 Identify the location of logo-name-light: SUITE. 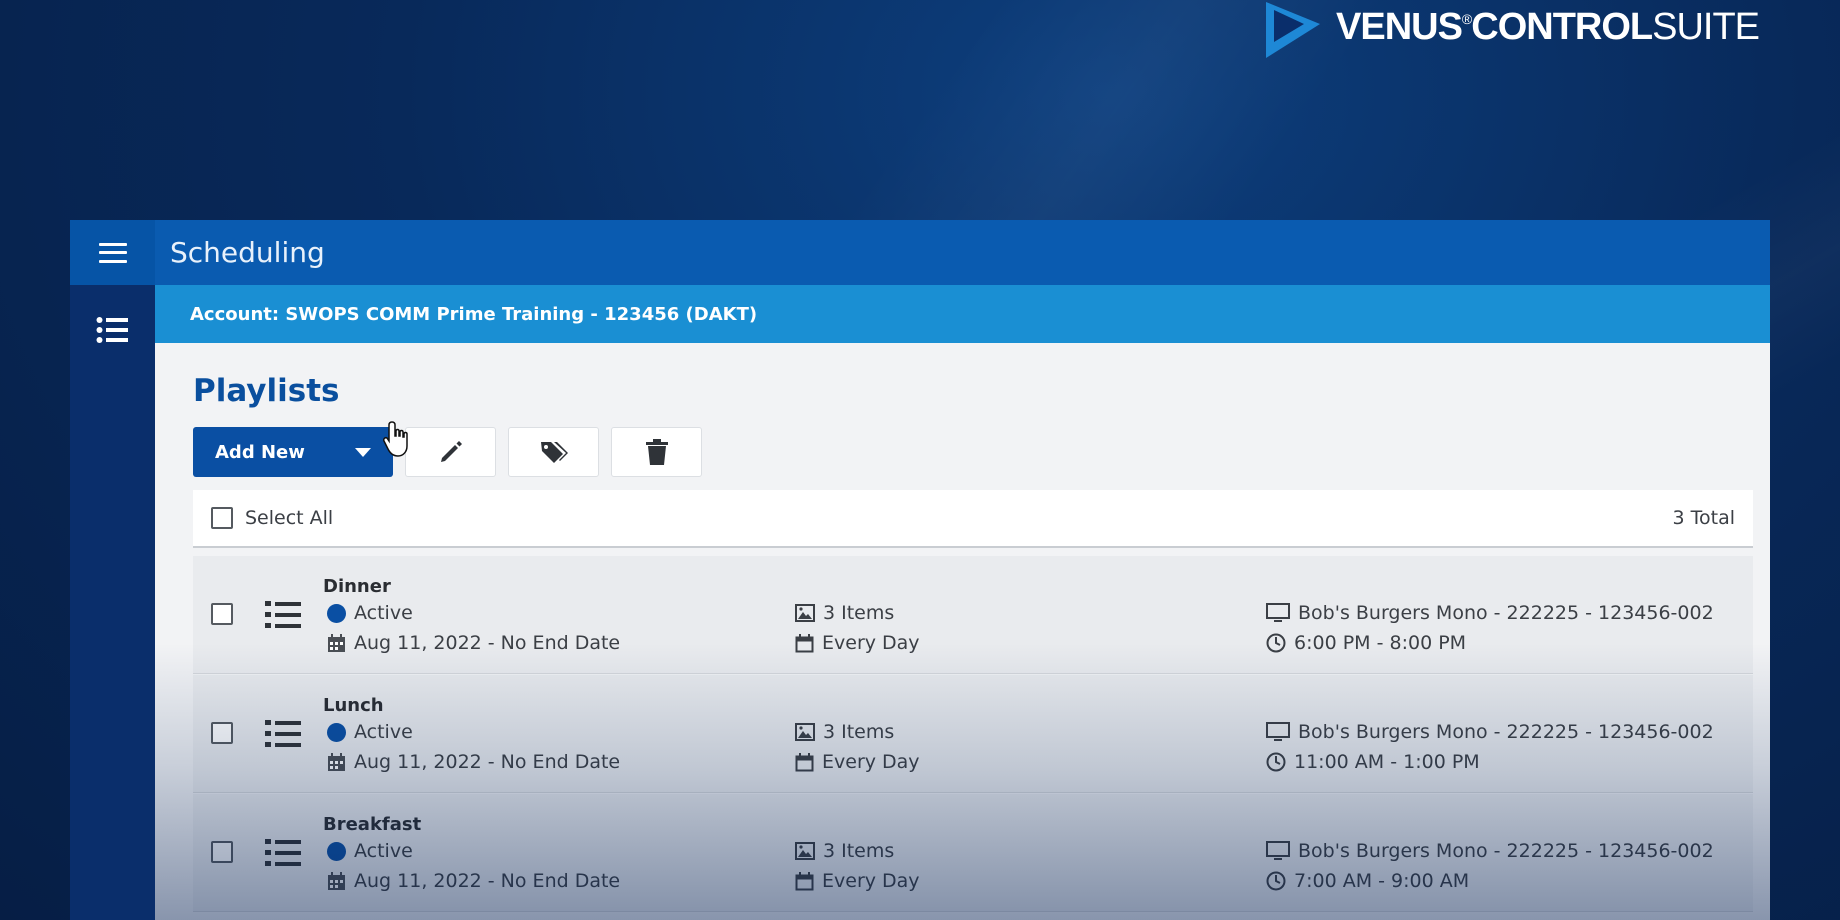
(1706, 27).